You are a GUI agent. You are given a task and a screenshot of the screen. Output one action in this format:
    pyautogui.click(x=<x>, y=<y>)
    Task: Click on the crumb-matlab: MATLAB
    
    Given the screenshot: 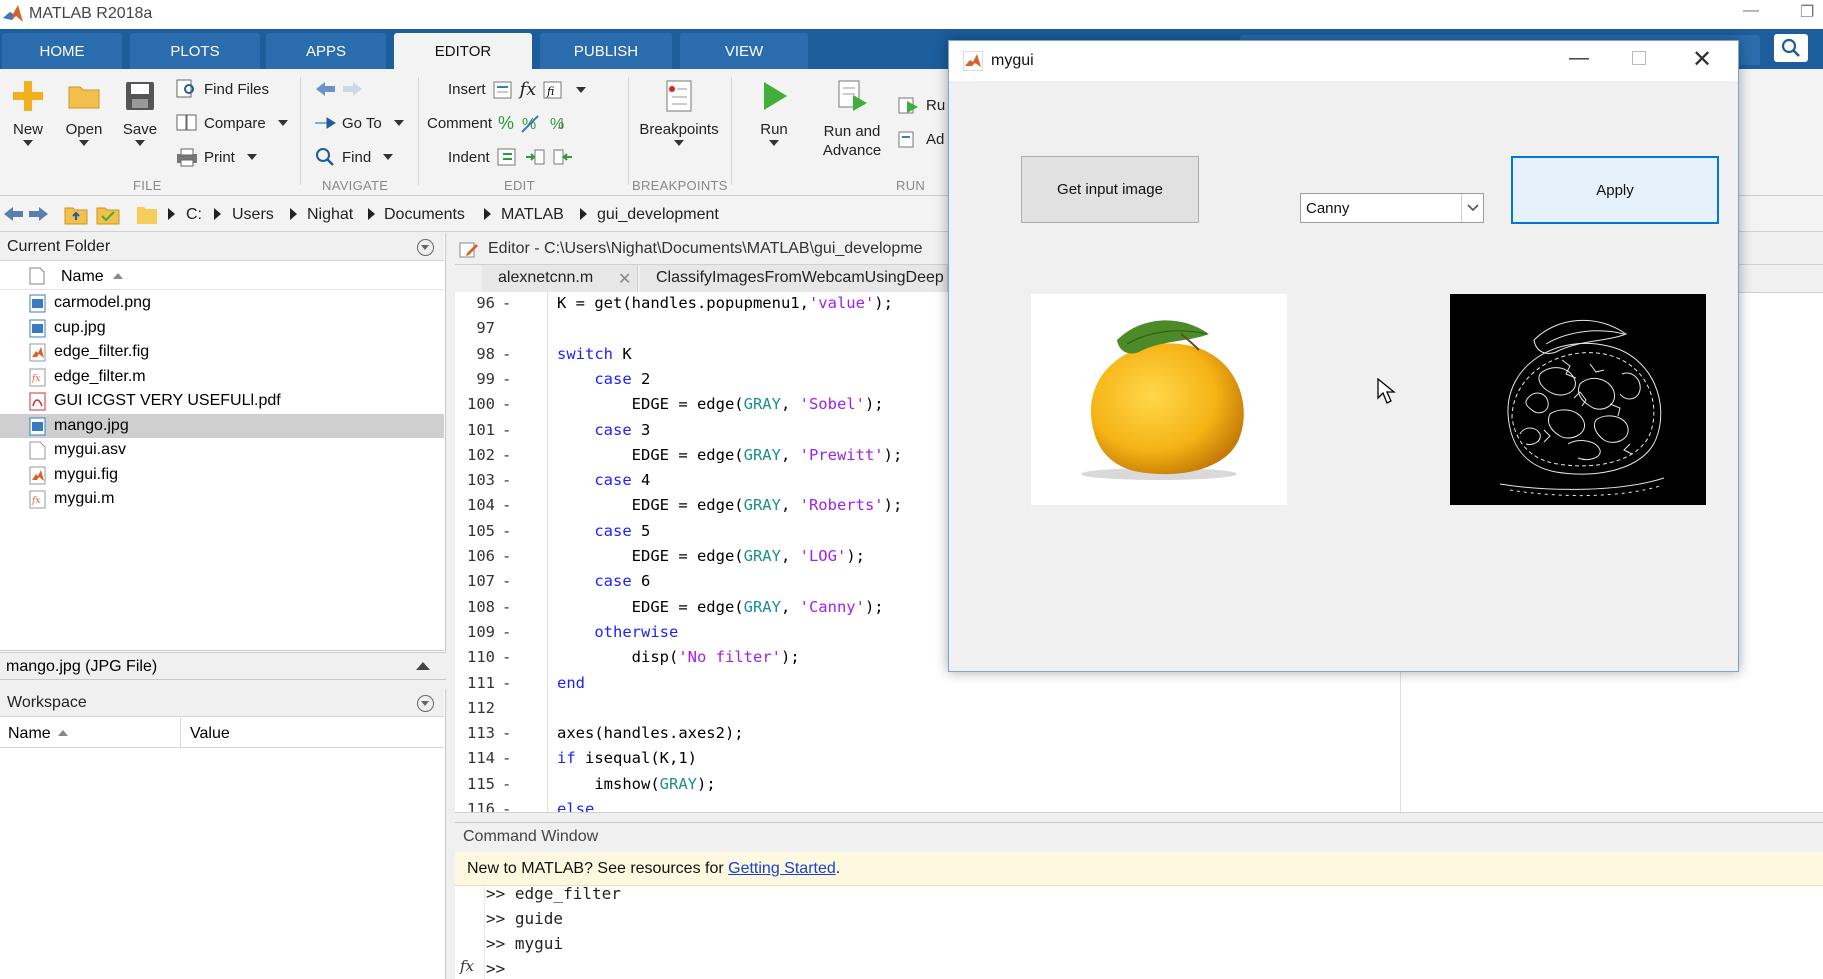 What is the action you would take?
    pyautogui.click(x=532, y=215)
    